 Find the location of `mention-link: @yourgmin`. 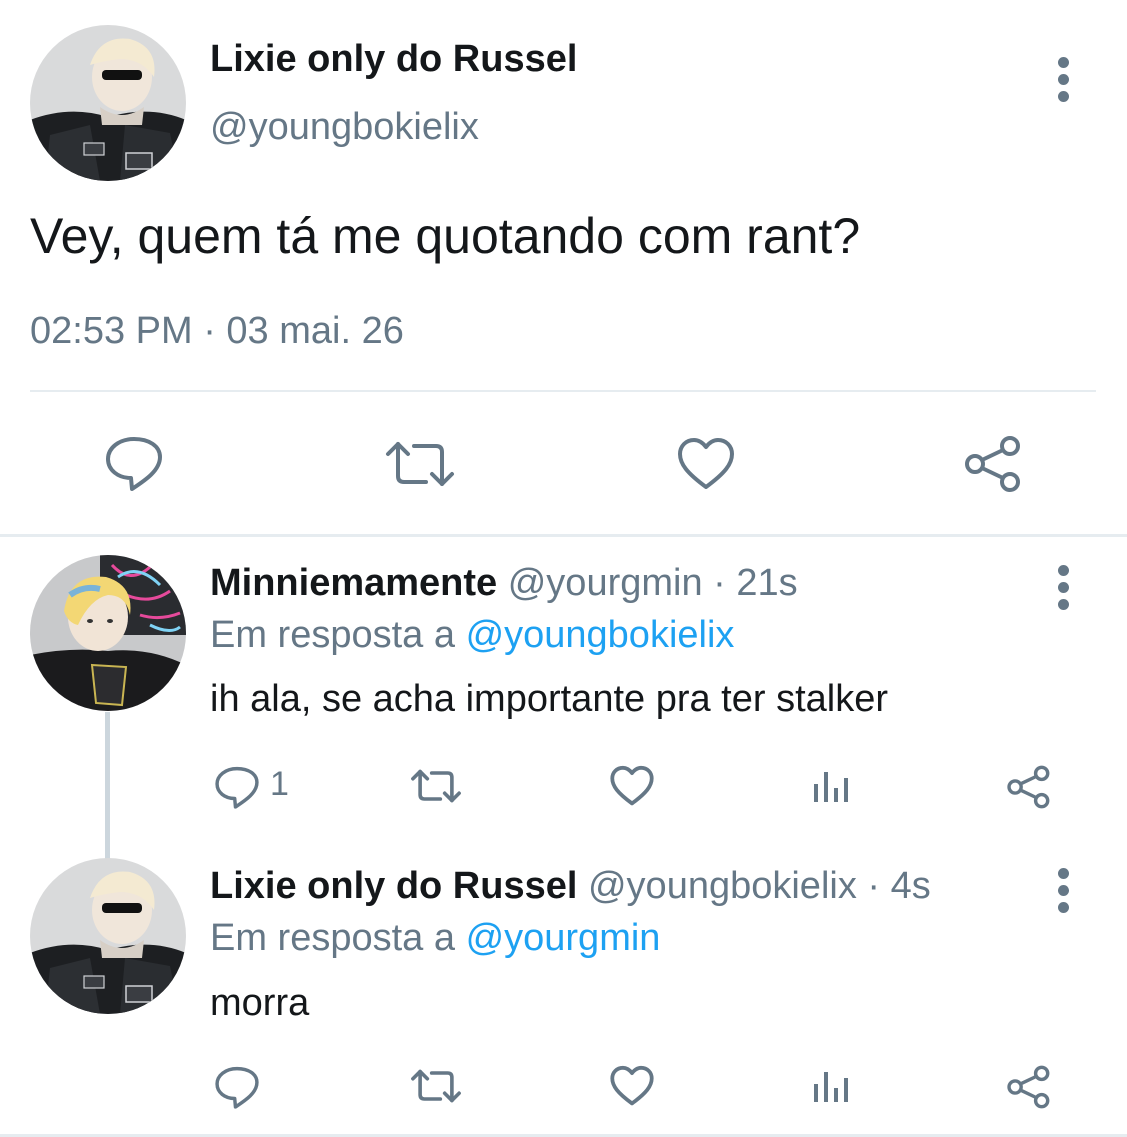

mention-link: @yourgmin is located at coordinates (563, 938).